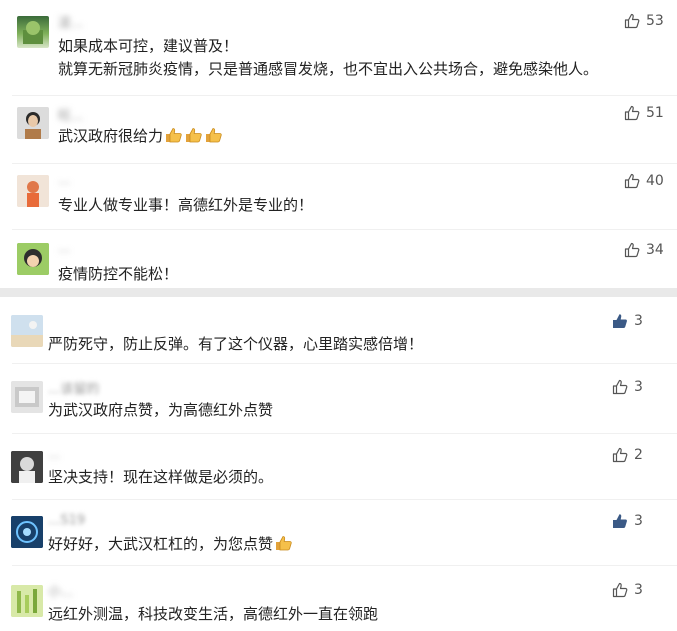  I want to click on comment-text: 疫情防控不能松！, so click(118, 274).